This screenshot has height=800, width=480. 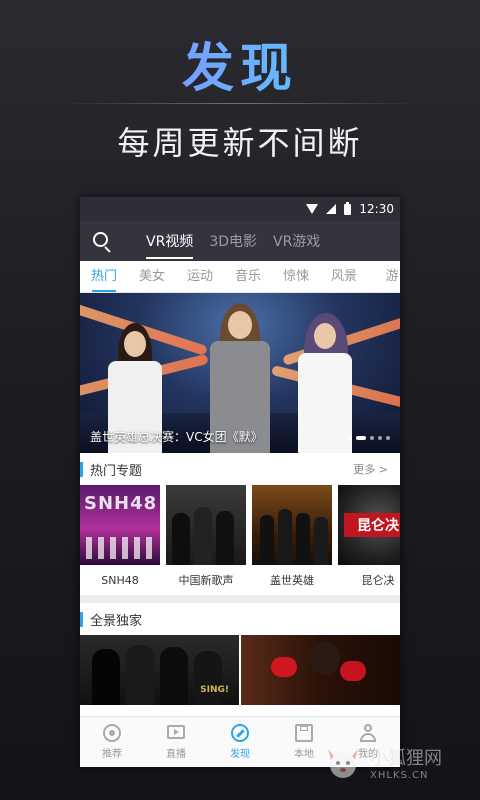 What do you see at coordinates (344, 276) in the screenshot?
I see `category-tab-scenery: 风景` at bounding box center [344, 276].